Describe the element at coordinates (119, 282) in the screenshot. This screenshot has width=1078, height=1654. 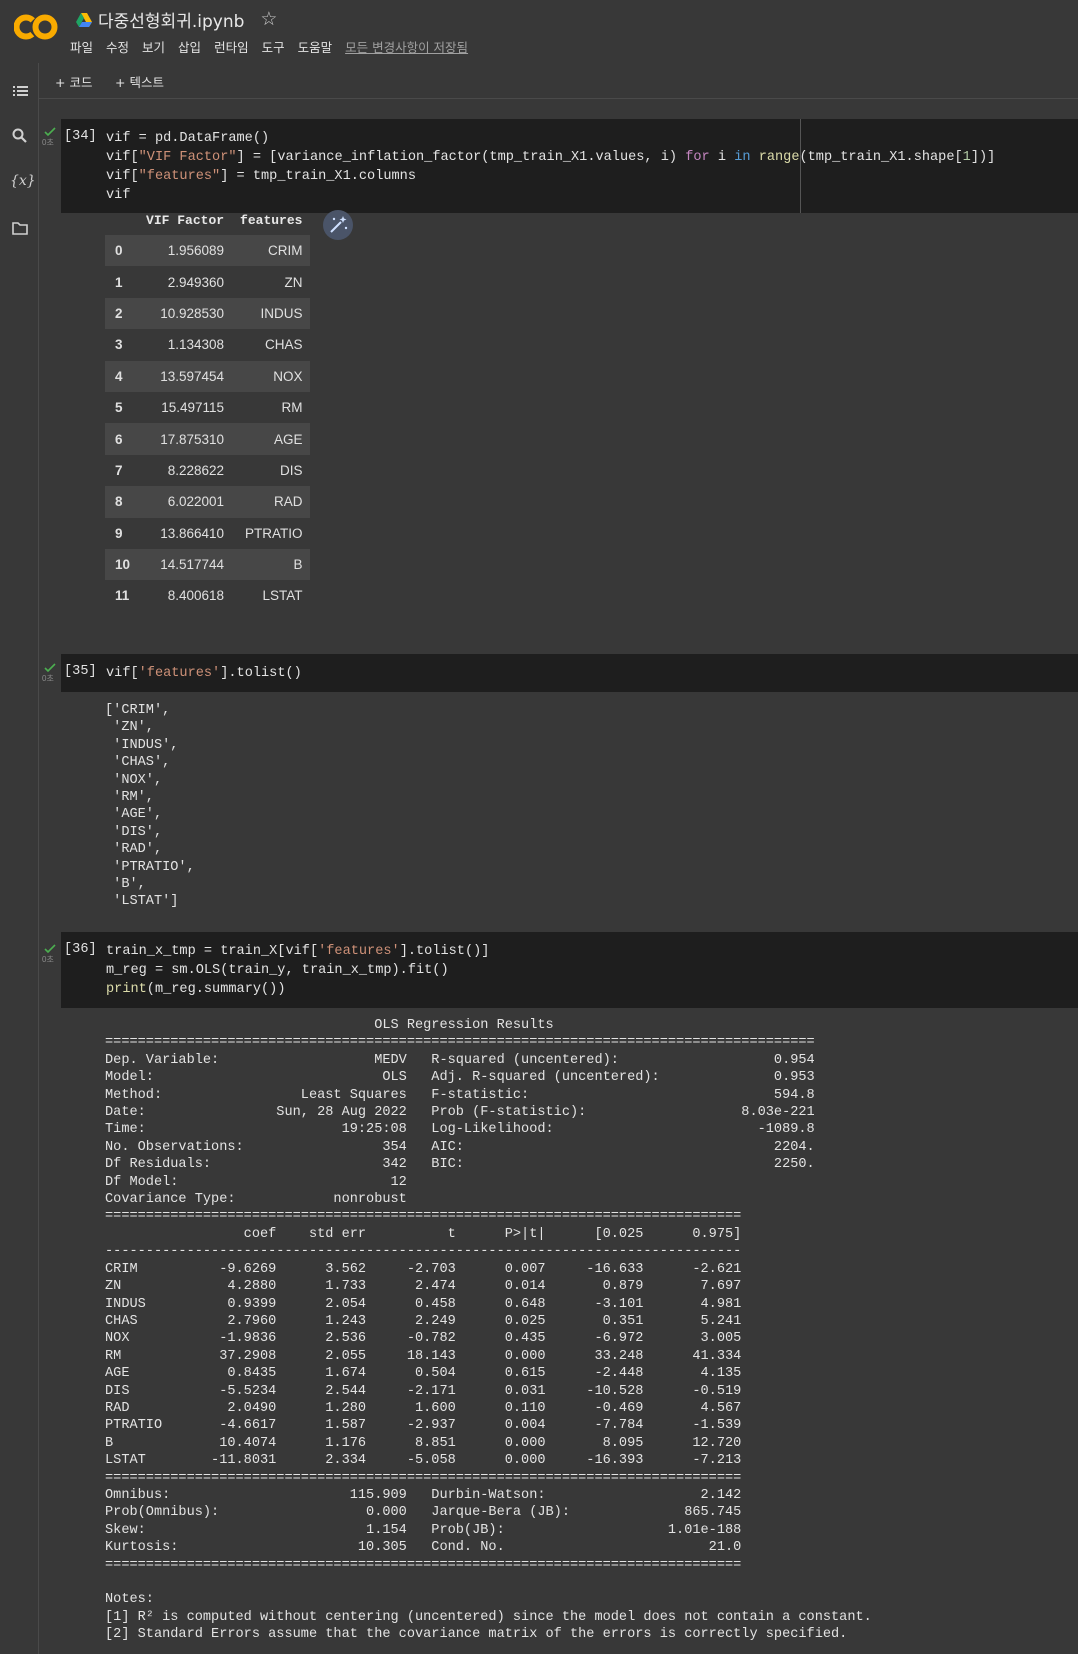
I see `row-index: 1` at that location.